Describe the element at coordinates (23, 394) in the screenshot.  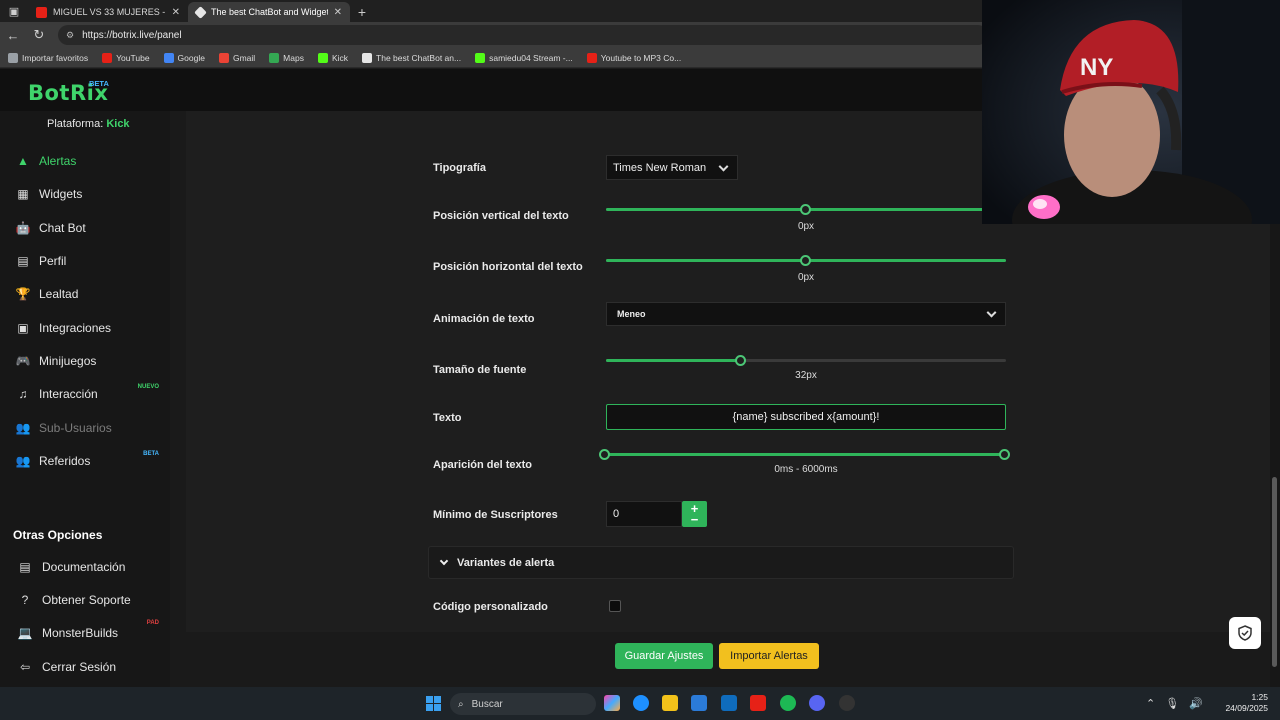
I see `music-icon: ♫` at that location.